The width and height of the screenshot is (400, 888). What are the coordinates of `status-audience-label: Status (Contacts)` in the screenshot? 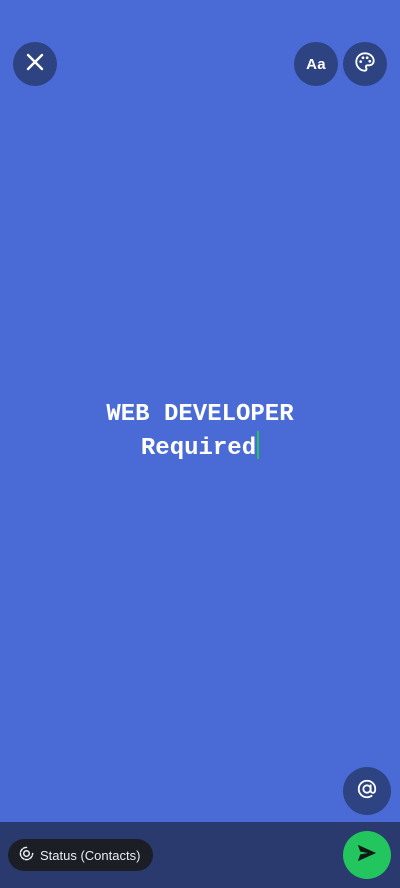 It's located at (90, 855).